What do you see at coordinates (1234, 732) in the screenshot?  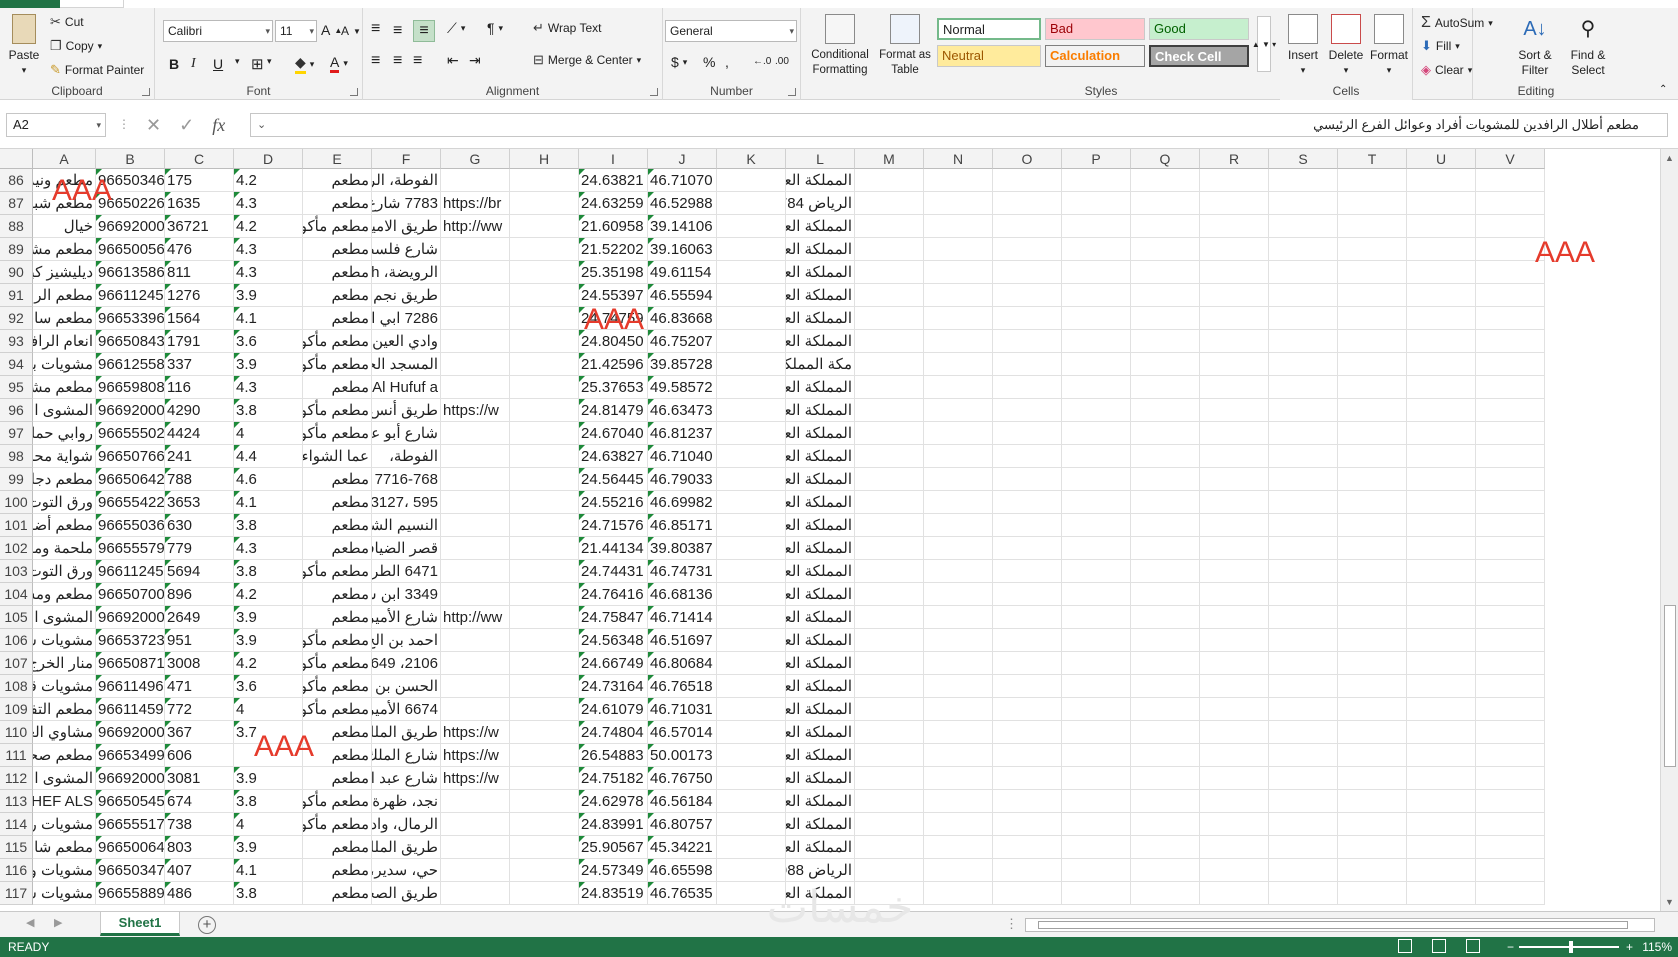 I see `cell-r110` at bounding box center [1234, 732].